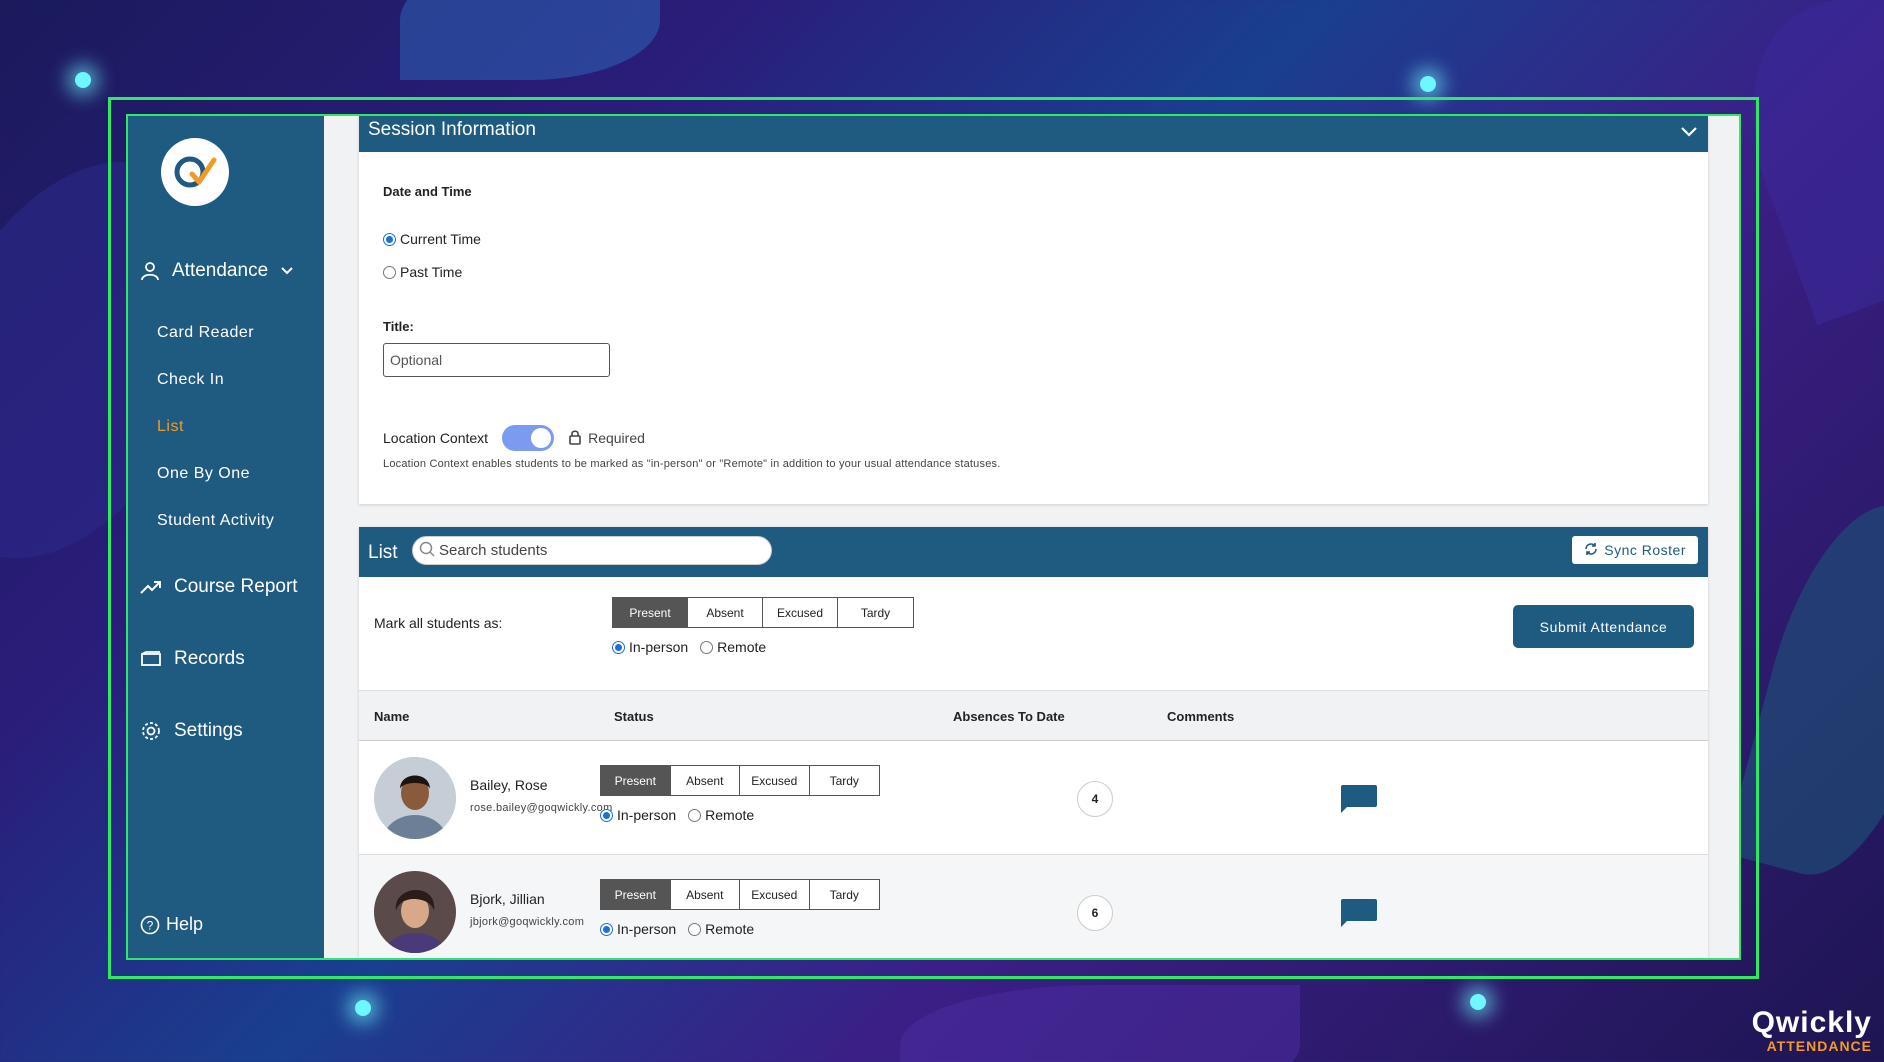 The width and height of the screenshot is (1884, 1062). What do you see at coordinates (1819, 1046) in the screenshot?
I see `brand-sub: ATTENDANCE` at bounding box center [1819, 1046].